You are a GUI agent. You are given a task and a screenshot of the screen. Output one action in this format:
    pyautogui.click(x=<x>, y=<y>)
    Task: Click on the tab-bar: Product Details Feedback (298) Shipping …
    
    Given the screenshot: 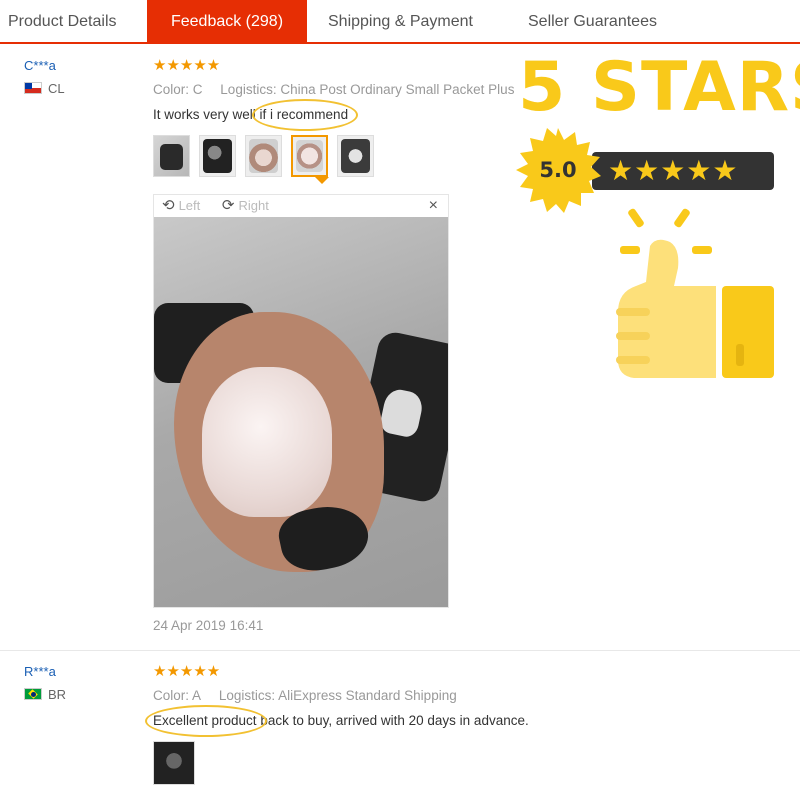 What is the action you would take?
    pyautogui.click(x=400, y=22)
    